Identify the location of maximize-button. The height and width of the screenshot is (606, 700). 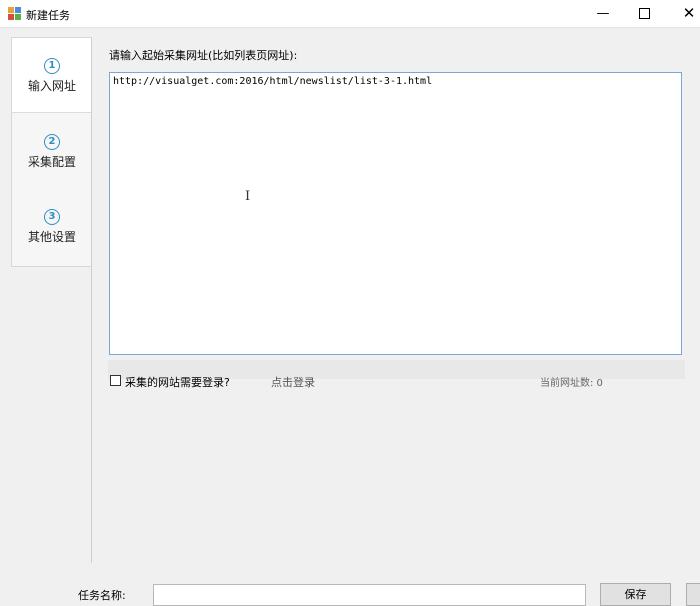
(644, 13).